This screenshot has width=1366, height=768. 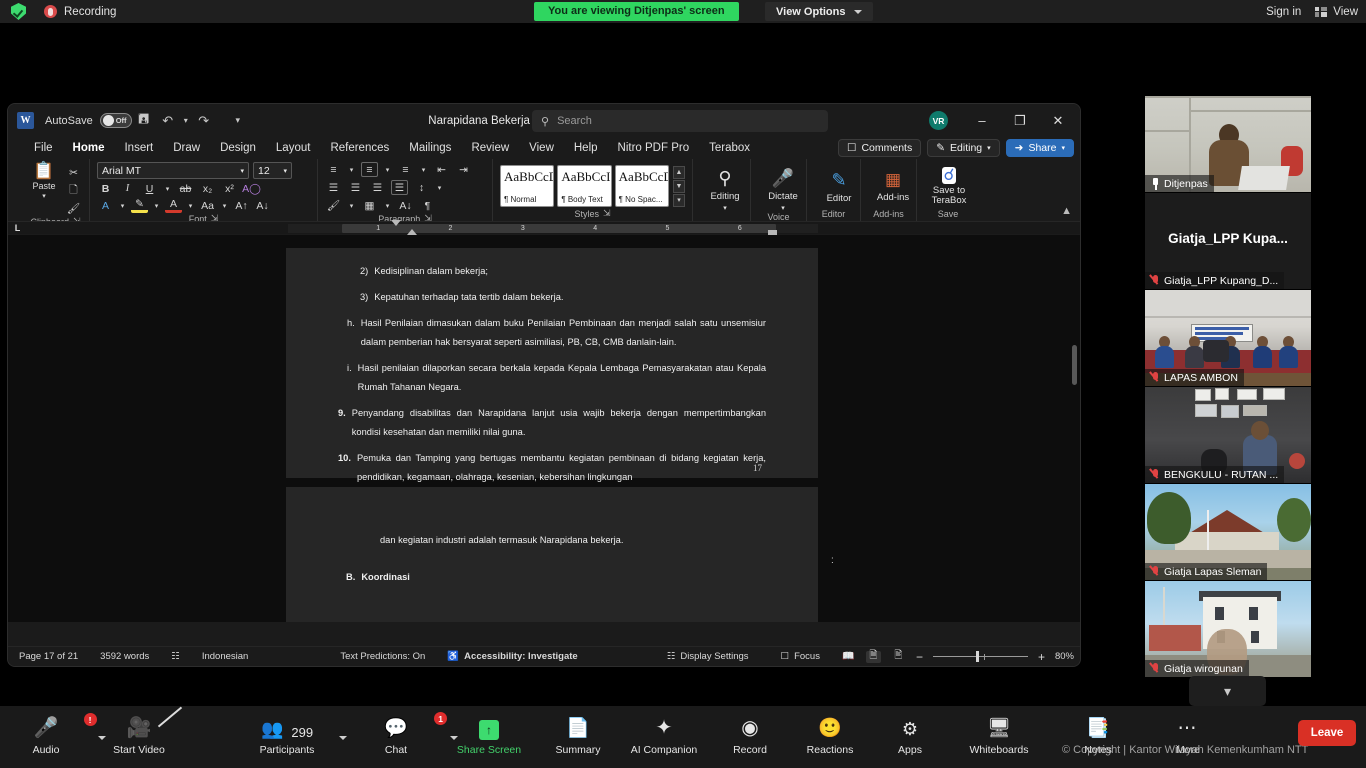 What do you see at coordinates (1228, 629) in the screenshot?
I see `video-tile-giatja-wirogunan: Giatja wirogunan` at bounding box center [1228, 629].